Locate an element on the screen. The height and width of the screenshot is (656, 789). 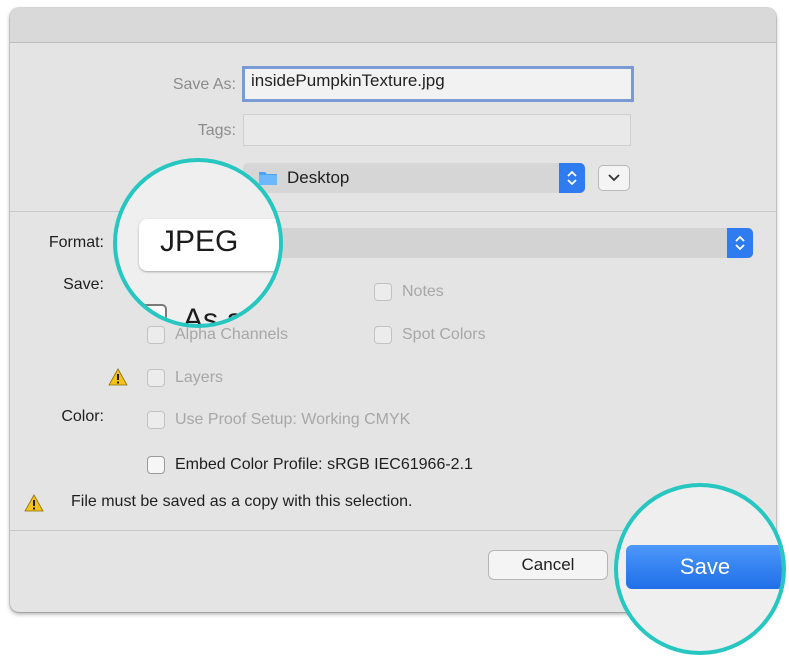
embed-color-profile-label: Embed Color Profile: sRGB IEC61966-2.1 is located at coordinates (324, 464).